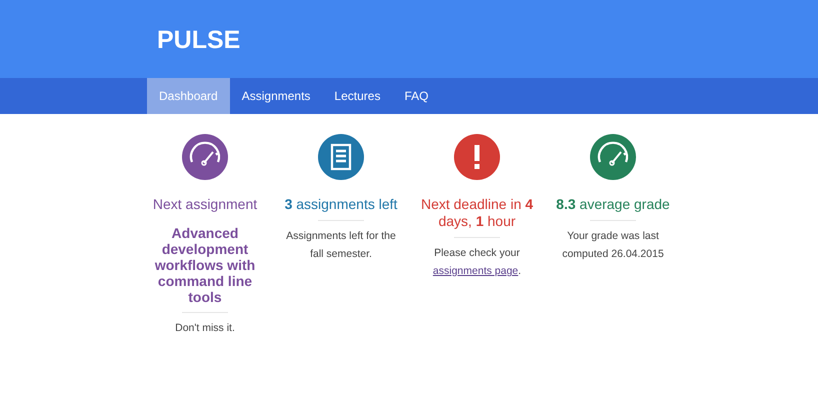 The image size is (818, 414). I want to click on nav-tab: Assignments, so click(276, 96).